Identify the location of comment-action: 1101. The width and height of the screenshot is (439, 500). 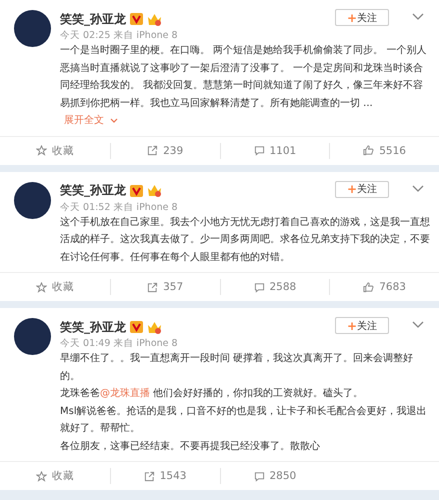
(275, 150).